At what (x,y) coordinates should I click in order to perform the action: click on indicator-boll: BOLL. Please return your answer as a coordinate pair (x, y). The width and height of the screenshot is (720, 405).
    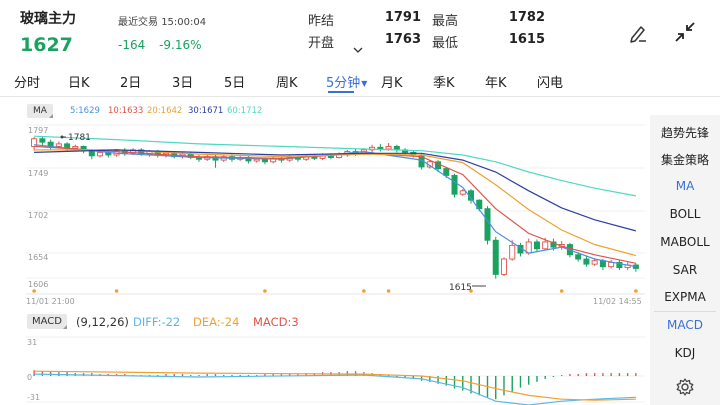
    Looking at the image, I should click on (685, 214).